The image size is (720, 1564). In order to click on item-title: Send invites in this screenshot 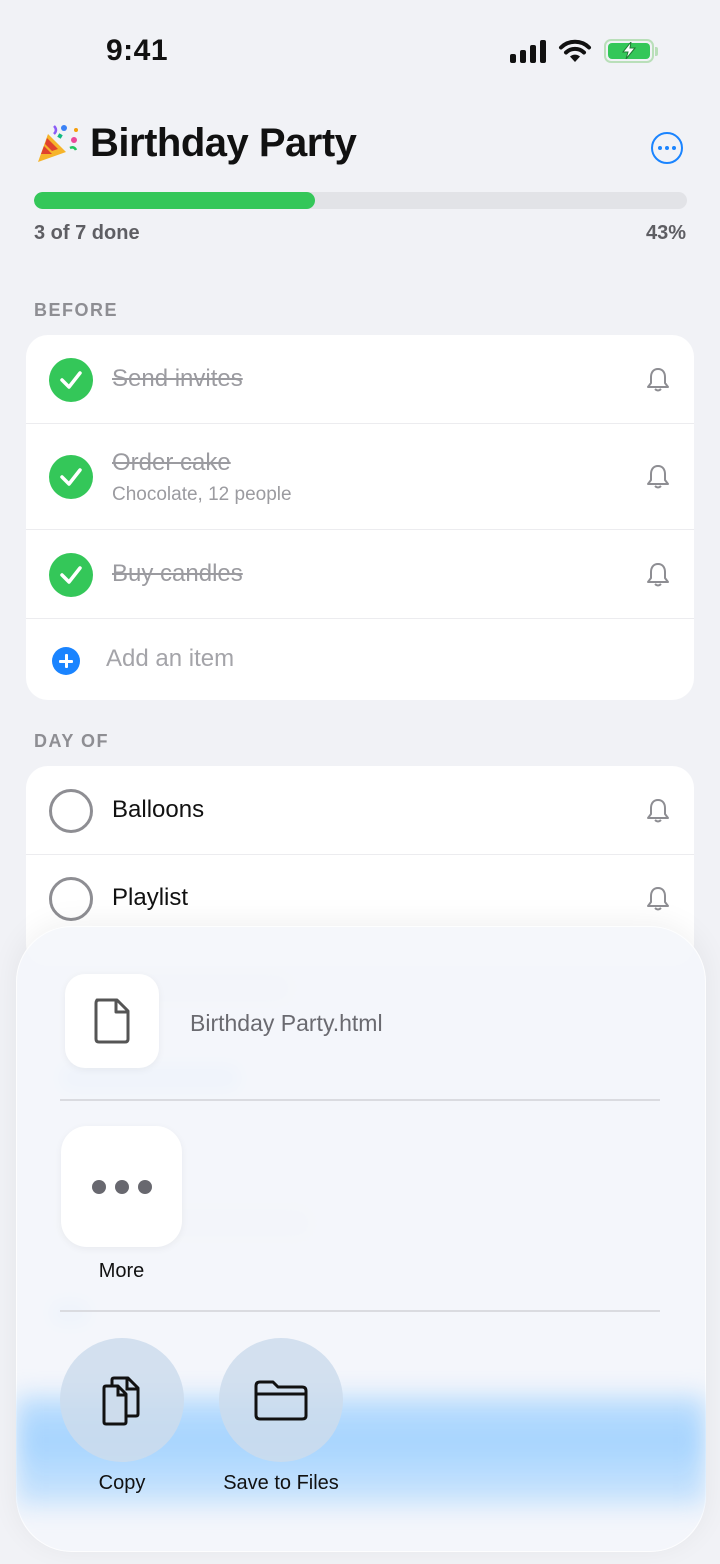, I will do `click(177, 378)`.